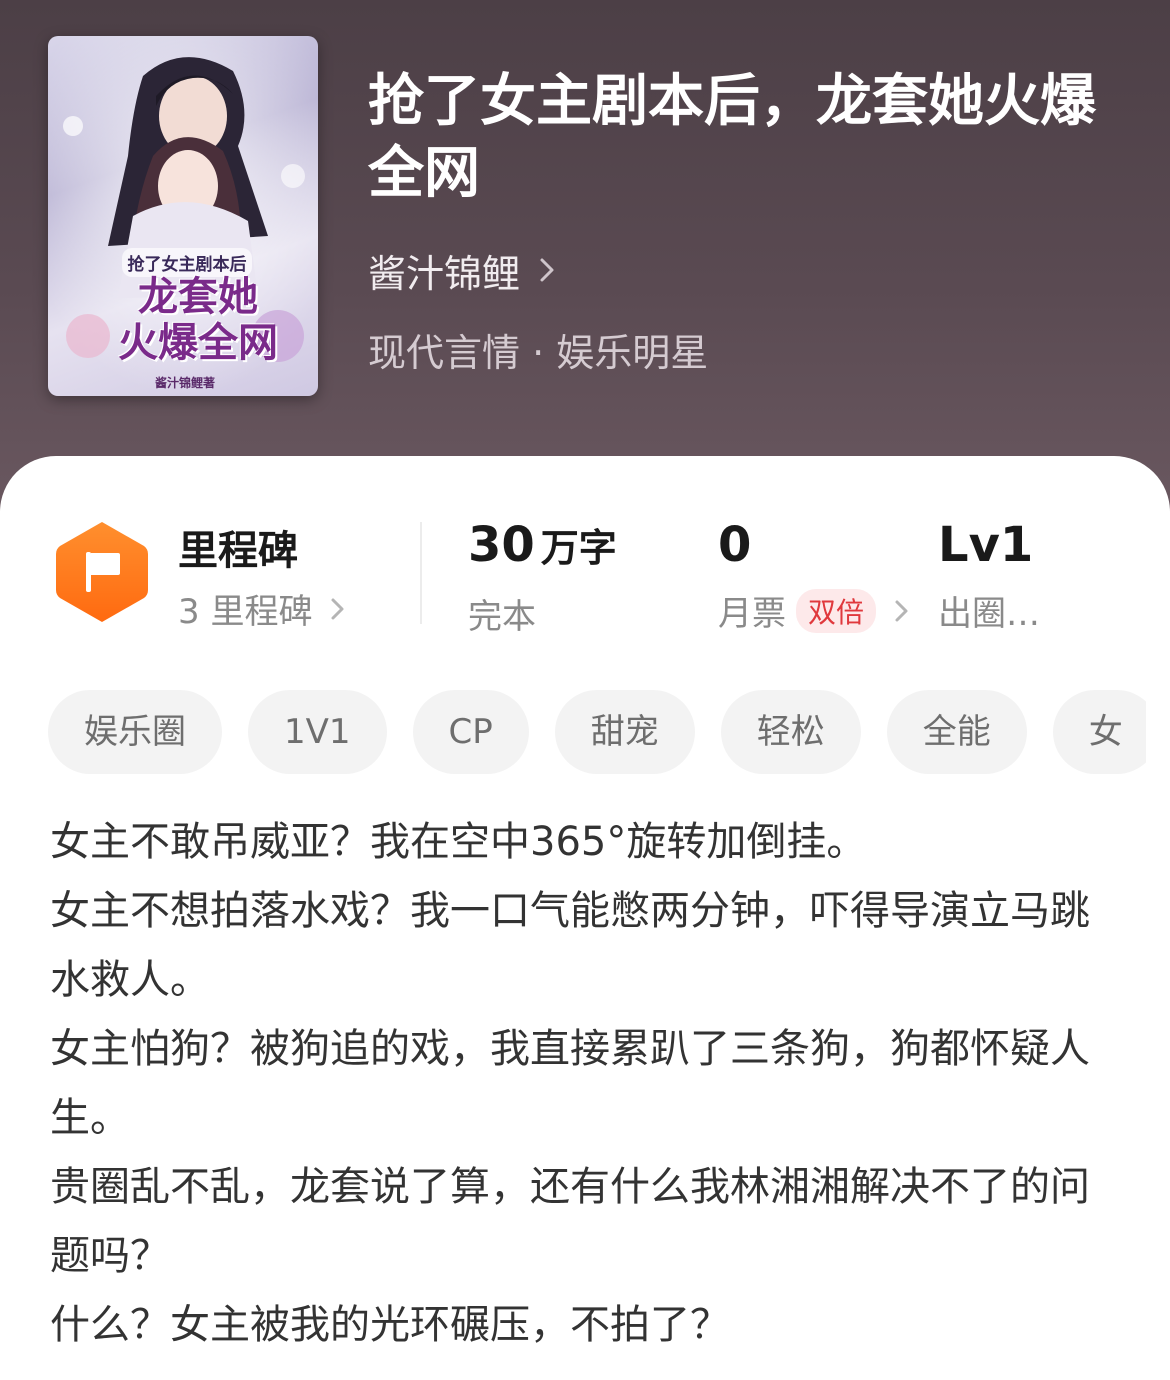  What do you see at coordinates (570, 1083) in the screenshot?
I see `synopsis-line: 女主怕狗？被狗追的戏，我直接累趴了三条狗，狗都怀疑人生。` at bounding box center [570, 1083].